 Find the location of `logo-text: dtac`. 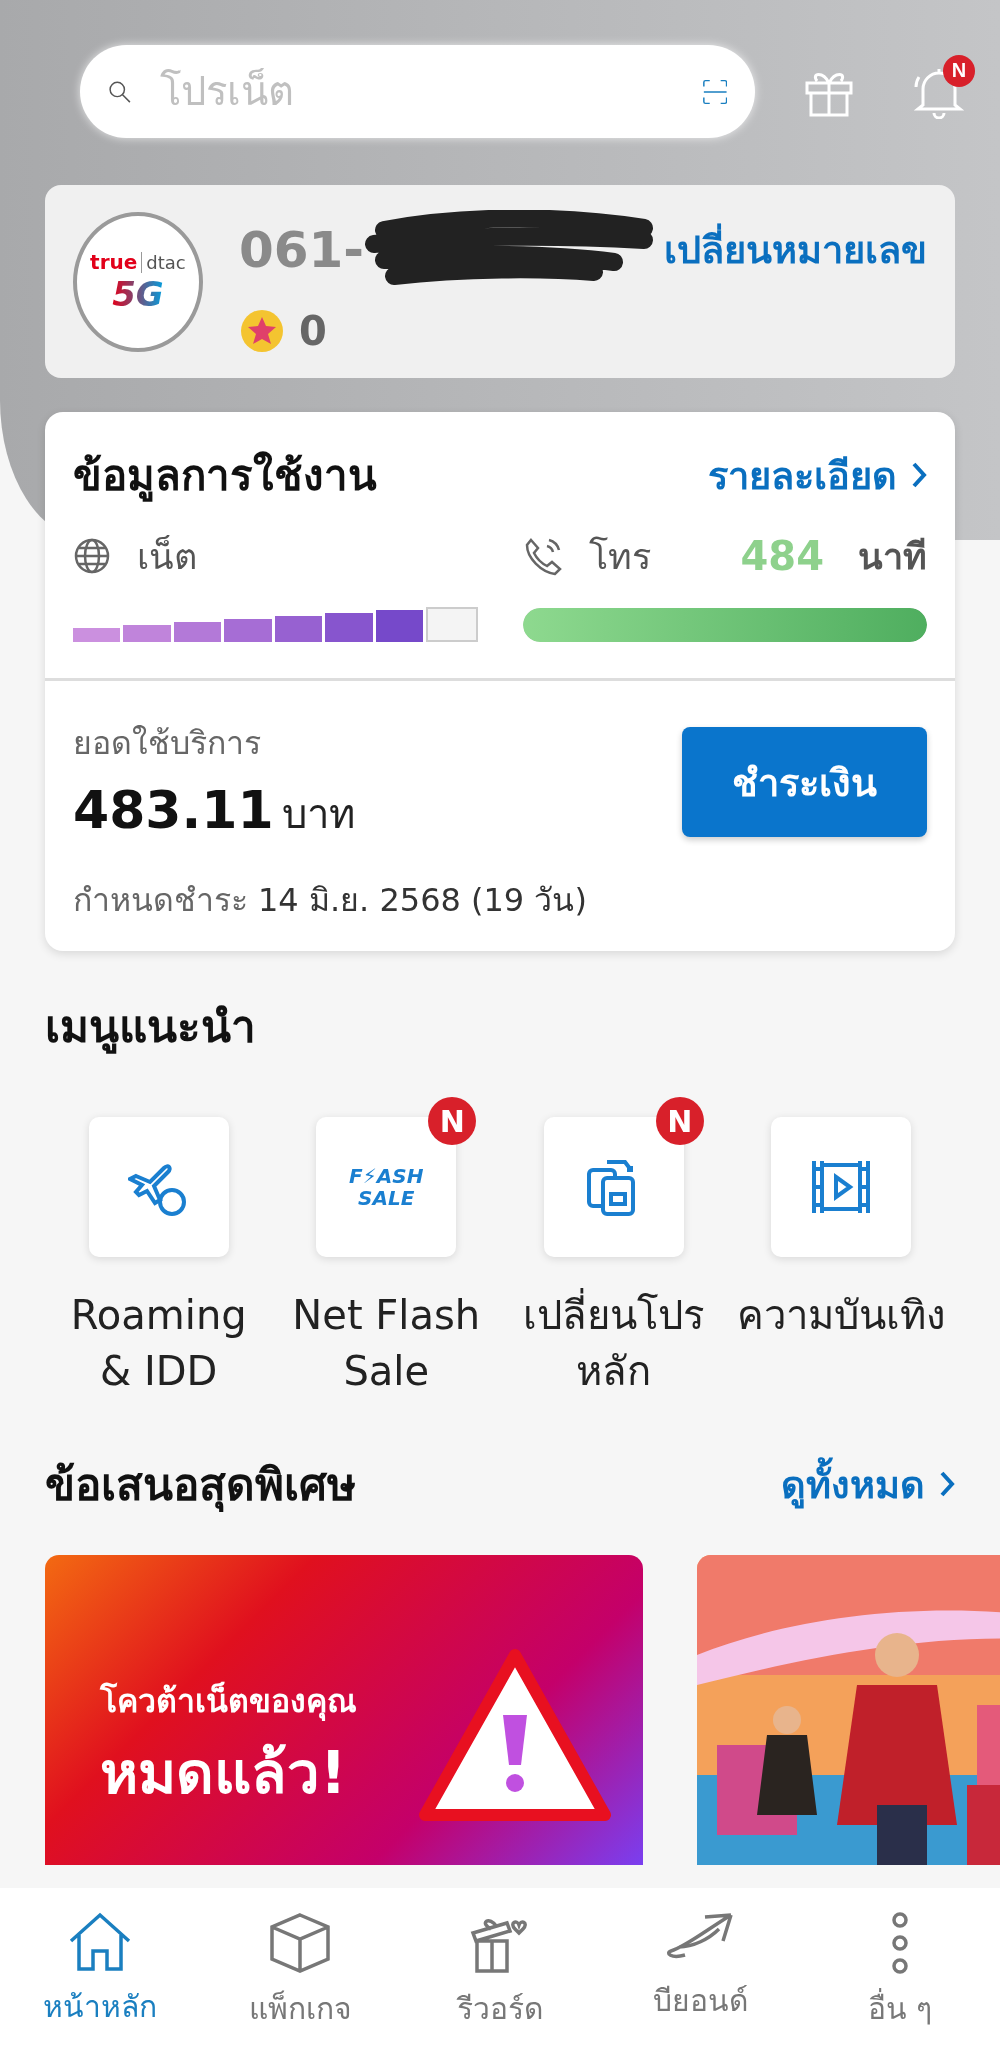

logo-text: dtac is located at coordinates (163, 262).